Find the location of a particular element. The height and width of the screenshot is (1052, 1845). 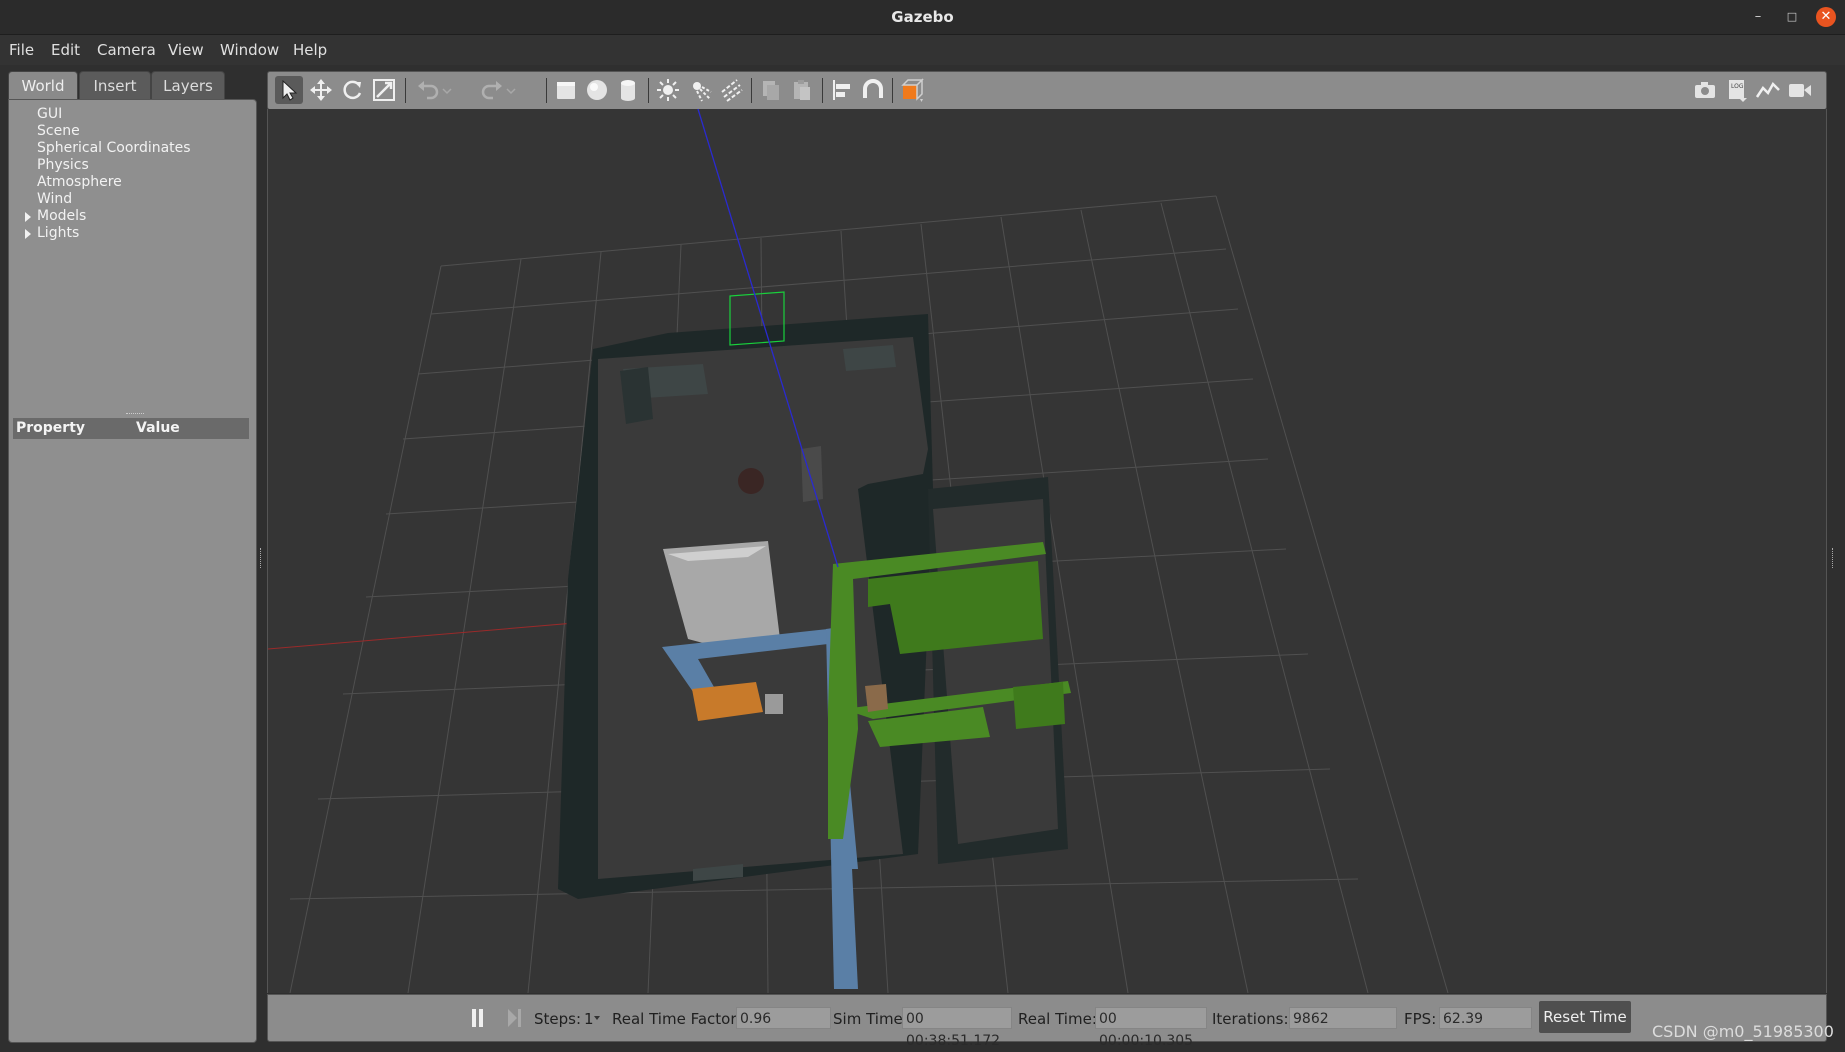

paste-icon is located at coordinates (802, 90).